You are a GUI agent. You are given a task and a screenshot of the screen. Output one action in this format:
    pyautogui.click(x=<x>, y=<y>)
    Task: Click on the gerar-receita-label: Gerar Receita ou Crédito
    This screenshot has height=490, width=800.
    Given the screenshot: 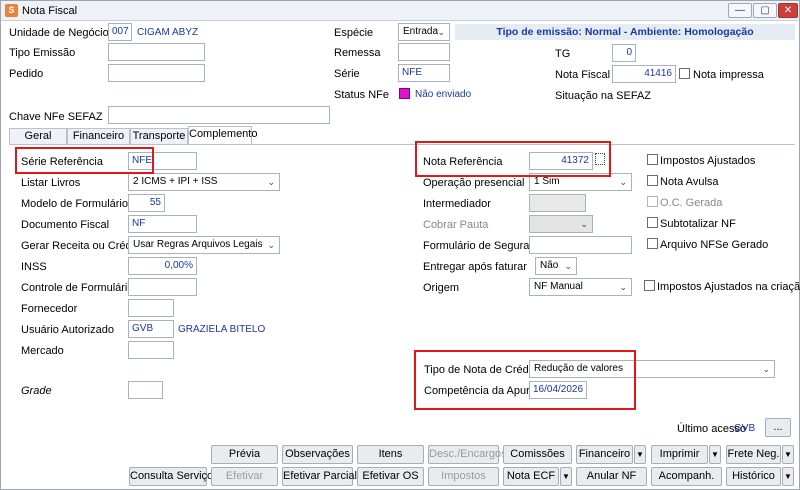 What is the action you would take?
    pyautogui.click(x=82, y=246)
    